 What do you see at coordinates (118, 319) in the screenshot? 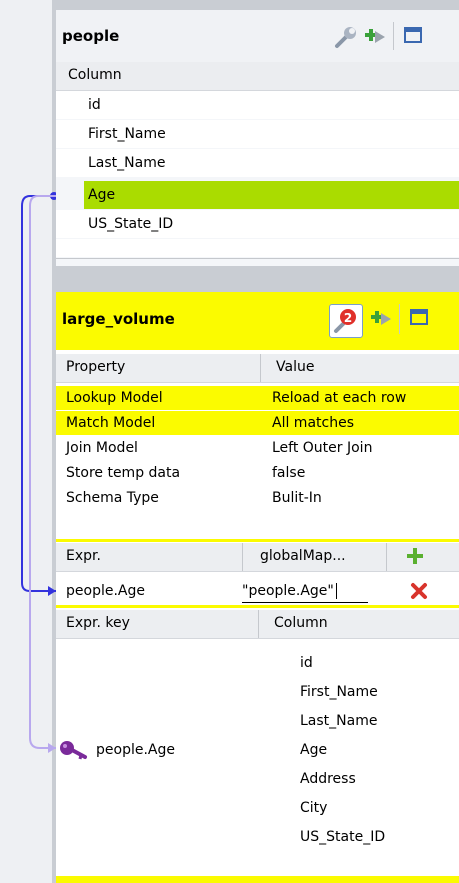
I see `large-volume-title: large_volume` at bounding box center [118, 319].